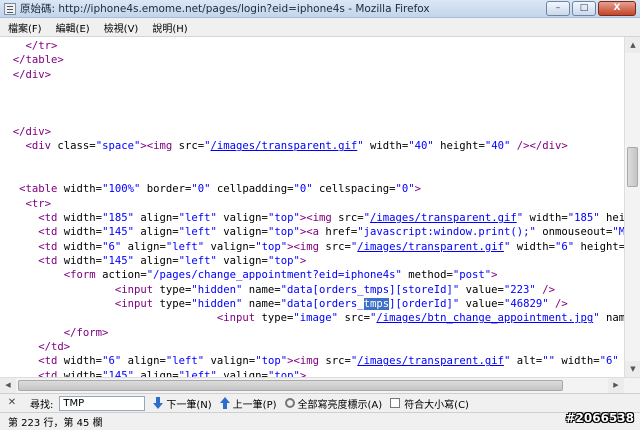 This screenshot has width=640, height=430. Describe the element at coordinates (632, 167) in the screenshot. I see `vertical-scroll-thumb` at that location.